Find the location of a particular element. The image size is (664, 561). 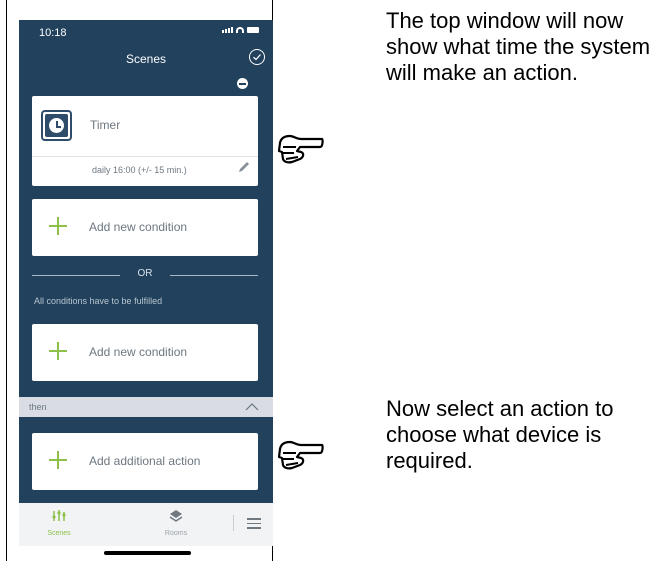

menu-icon is located at coordinates (254, 525).